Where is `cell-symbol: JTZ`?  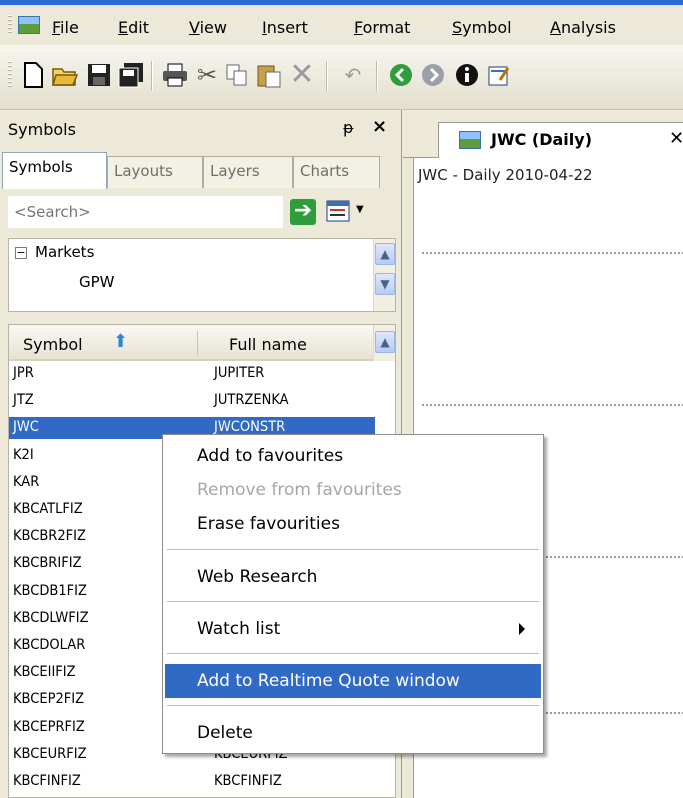 cell-symbol: JTZ is located at coordinates (23, 400).